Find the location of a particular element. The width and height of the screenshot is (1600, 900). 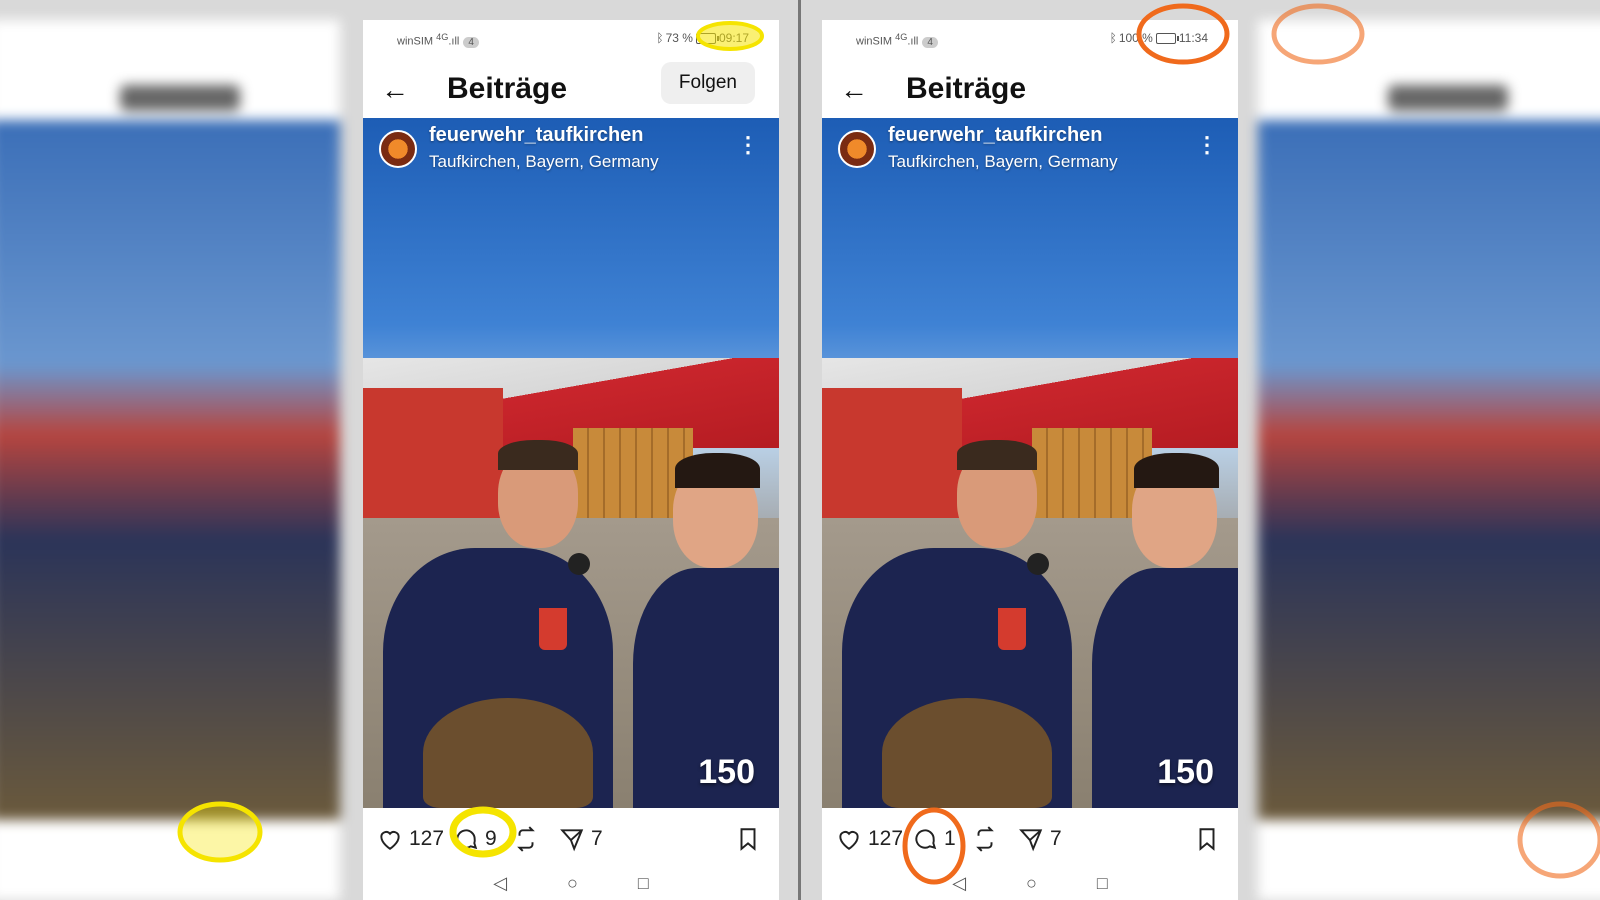

status-right: ᛒ 73 % 09:17 is located at coordinates (702, 38).